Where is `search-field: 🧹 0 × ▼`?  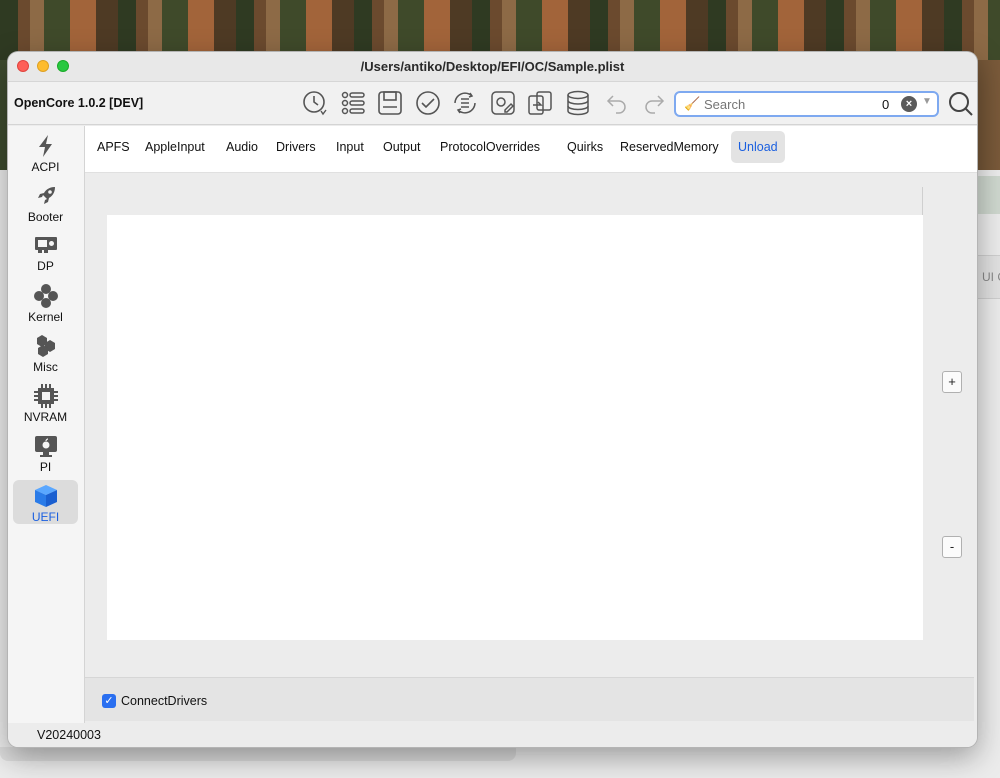 search-field: 🧹 0 × ▼ is located at coordinates (806, 104).